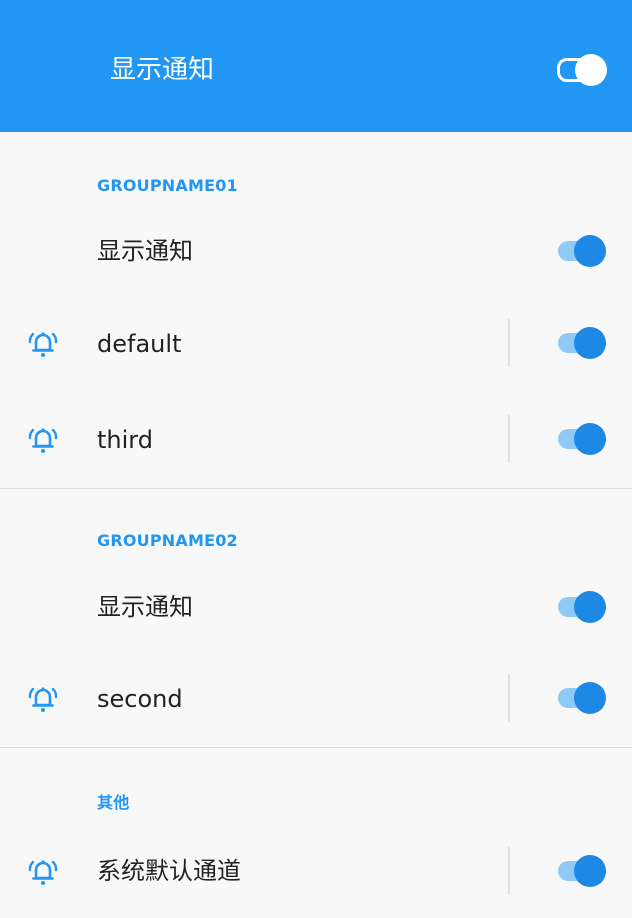  I want to click on group2-master-toggle, so click(581, 607).